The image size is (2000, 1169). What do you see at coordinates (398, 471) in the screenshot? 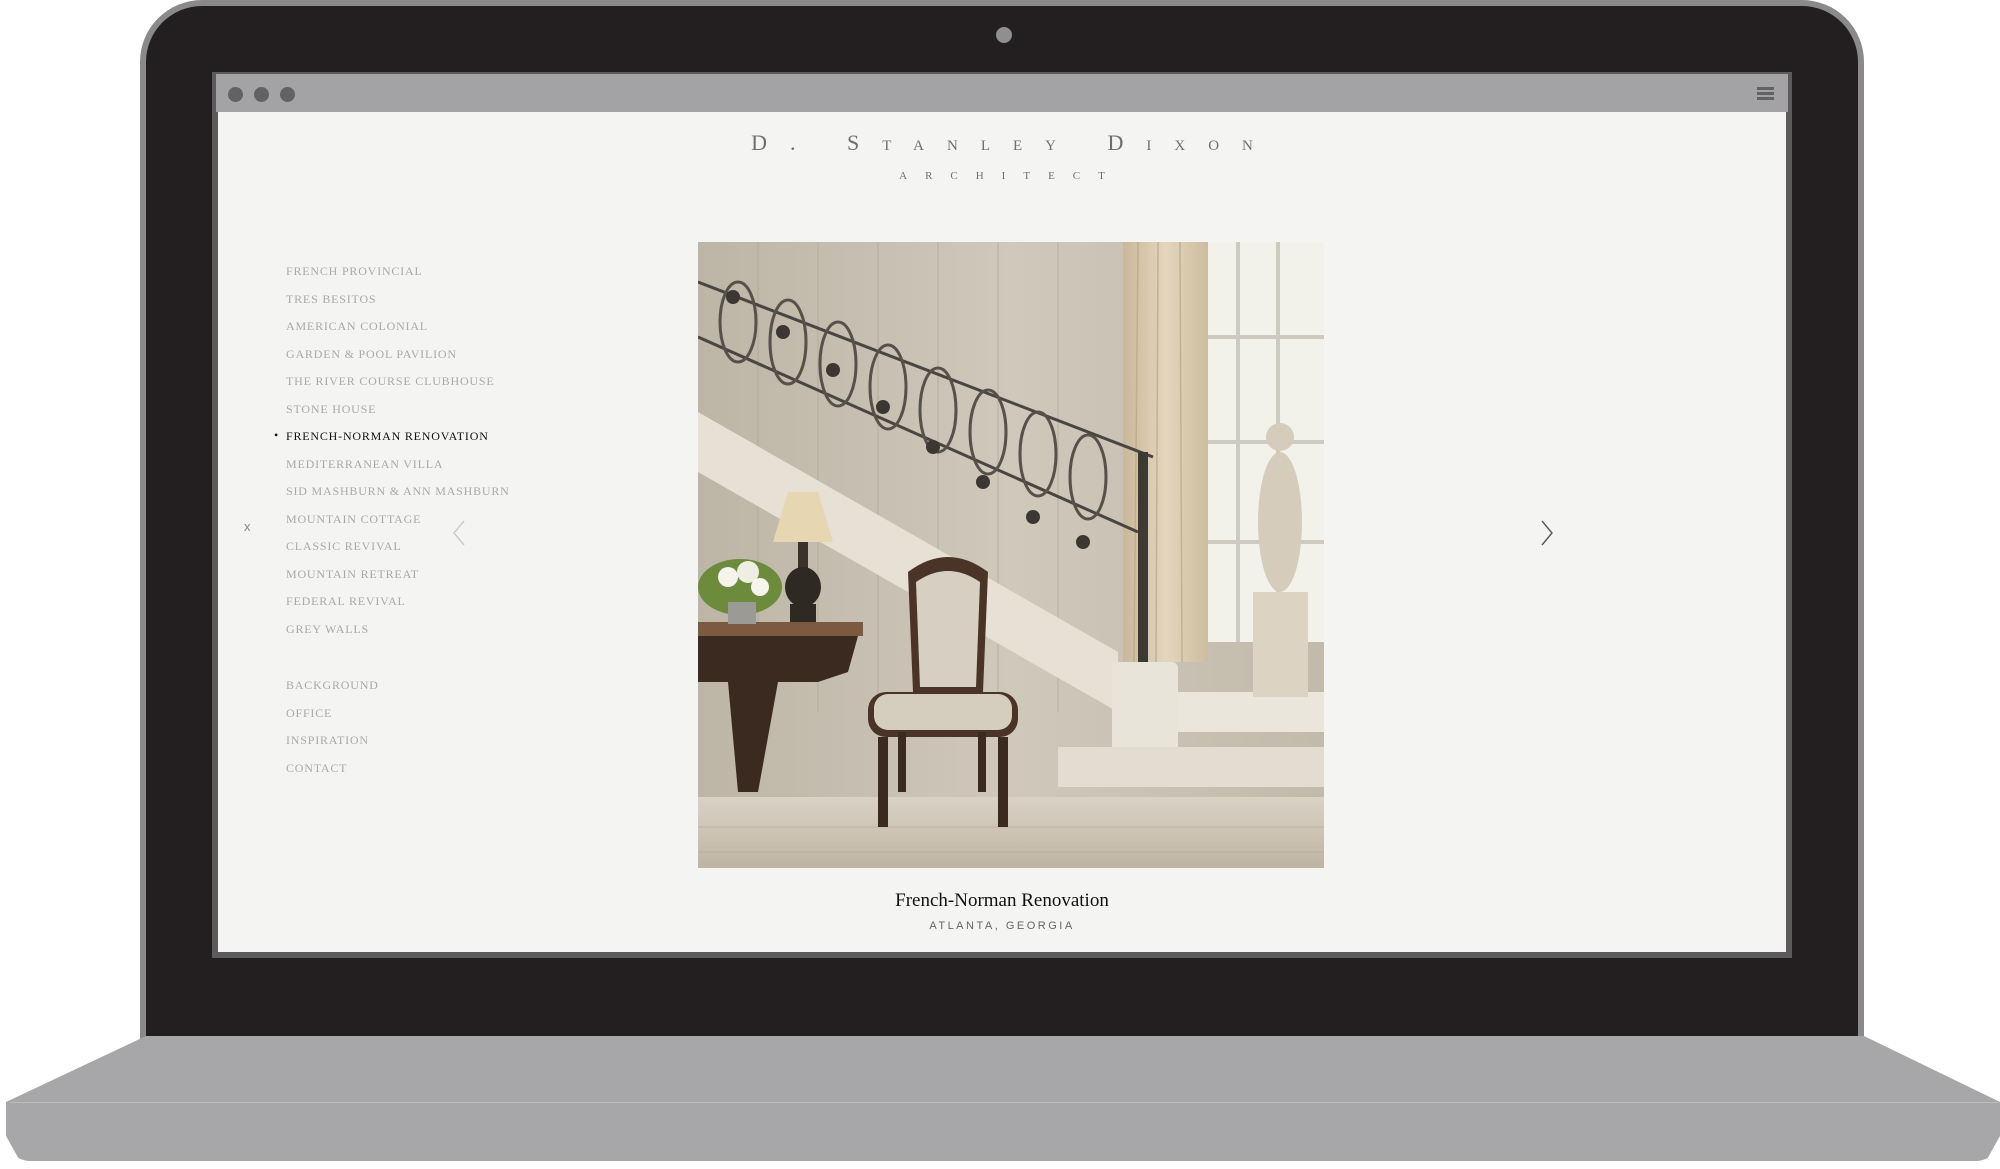
I see `nav-item-mediterranean-villa: Mediterranean Villa` at bounding box center [398, 471].